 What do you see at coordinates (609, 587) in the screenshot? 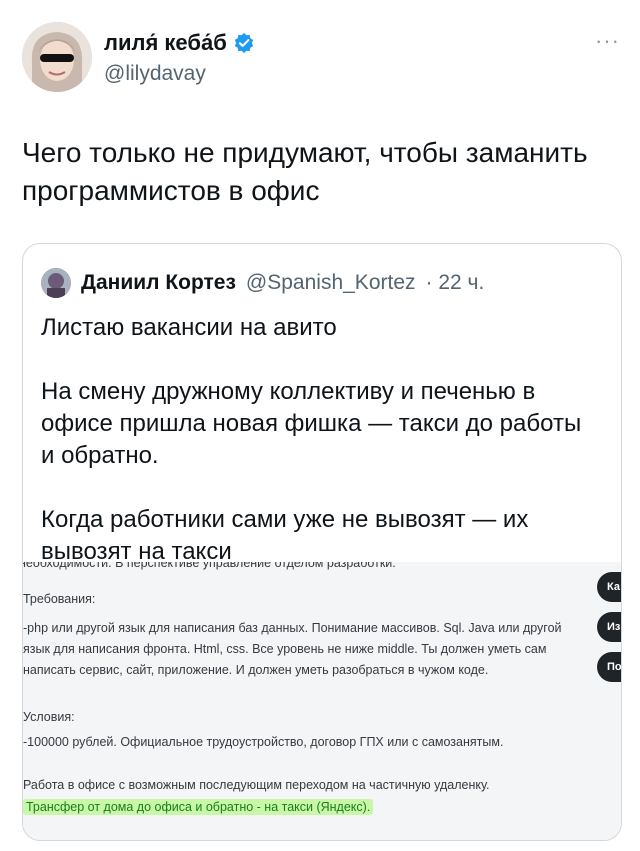
I see `side-button-1: Ка` at bounding box center [609, 587].